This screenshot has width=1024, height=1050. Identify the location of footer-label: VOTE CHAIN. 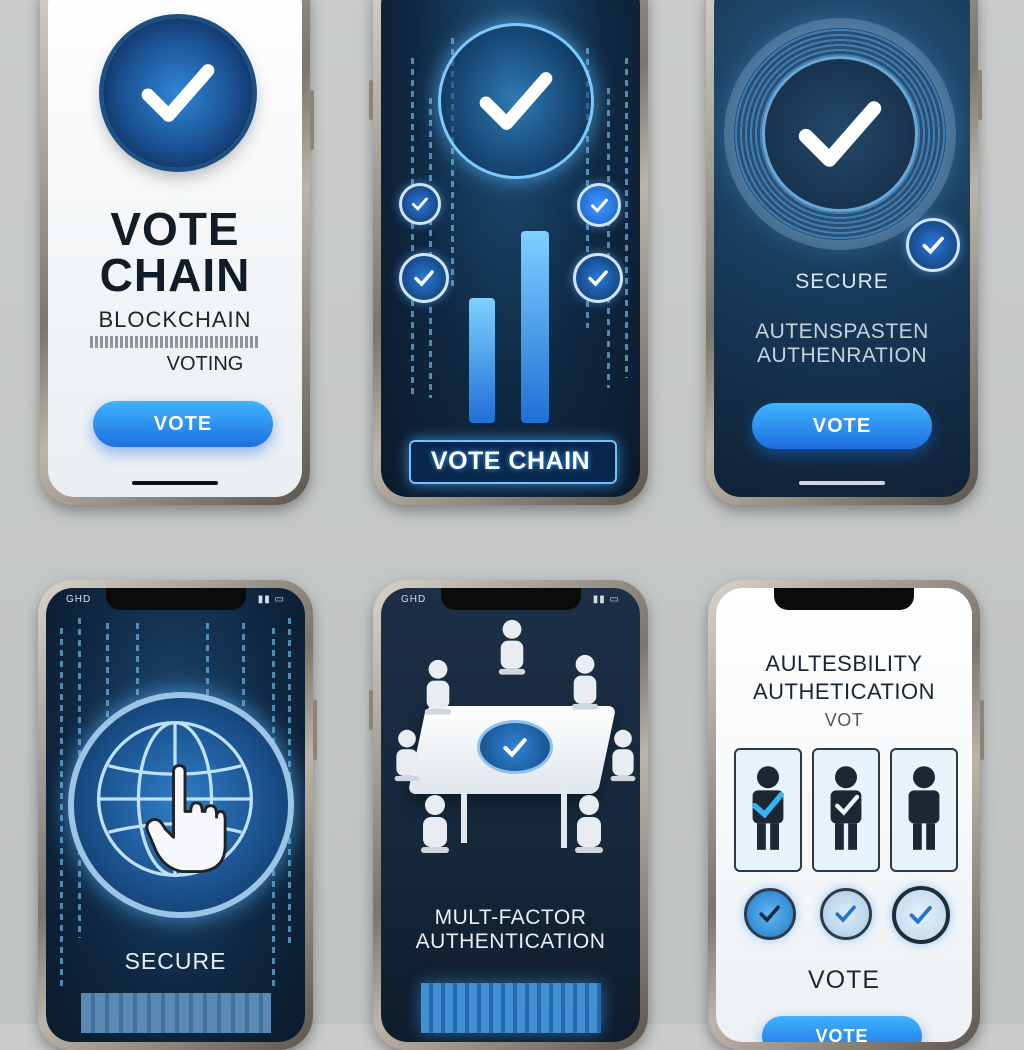
(510, 461).